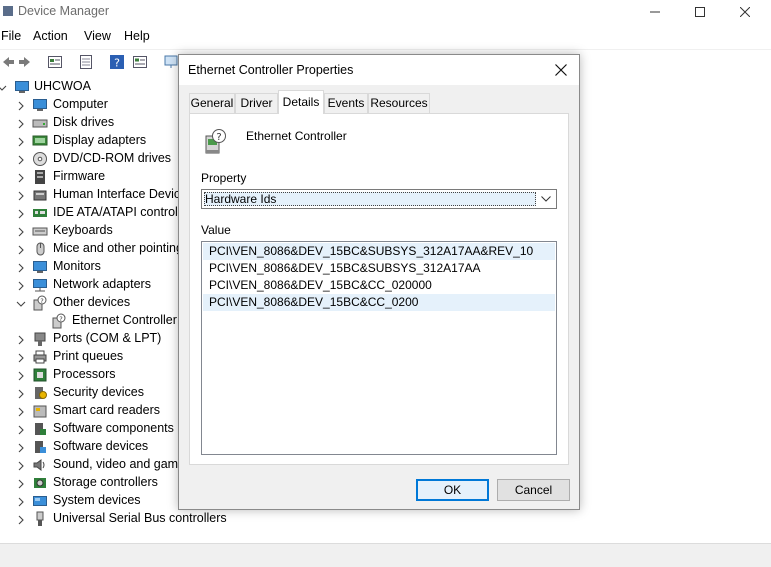 The width and height of the screenshot is (771, 567). I want to click on dvd-icon, so click(40, 159).